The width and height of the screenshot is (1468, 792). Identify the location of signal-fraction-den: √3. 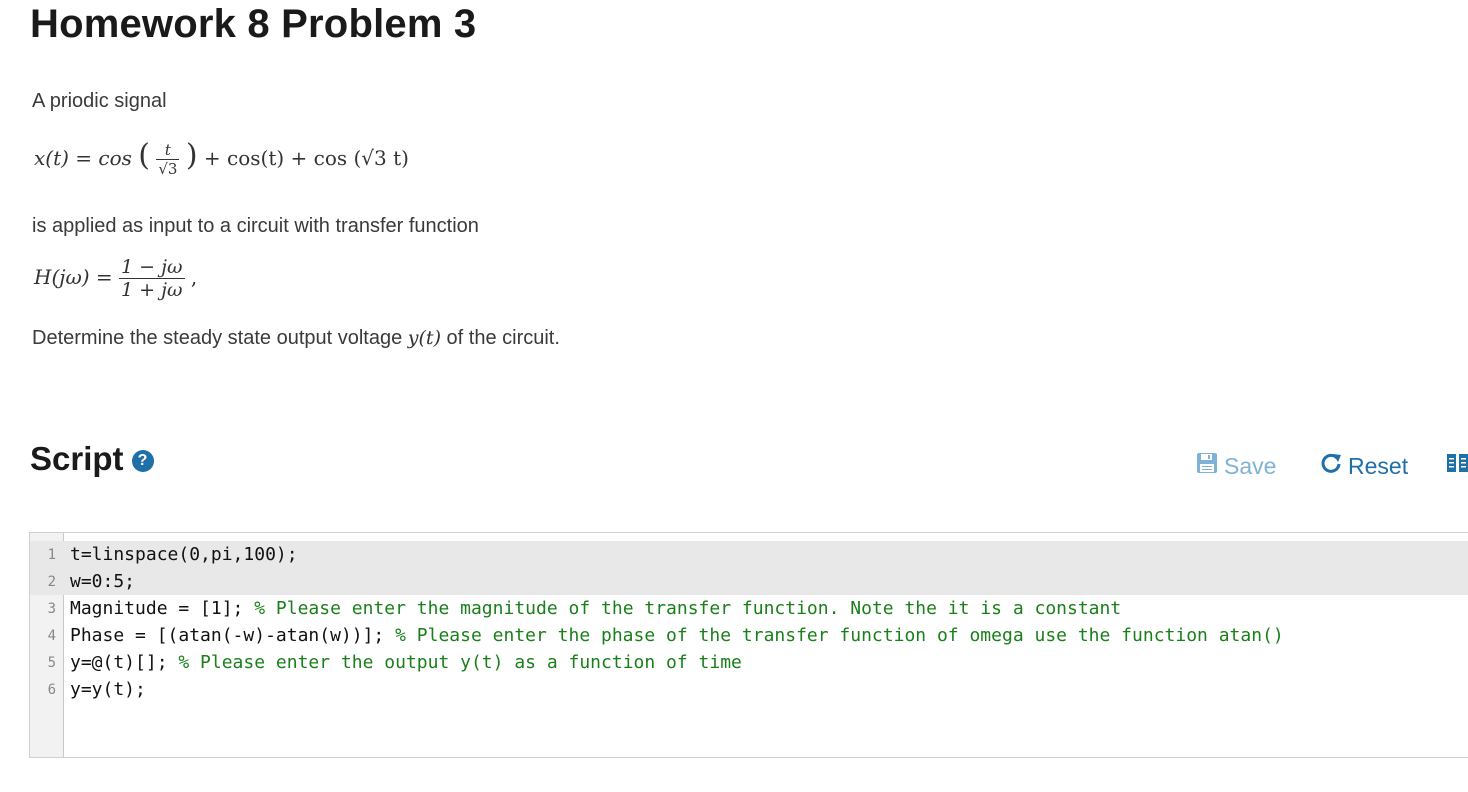
(168, 169).